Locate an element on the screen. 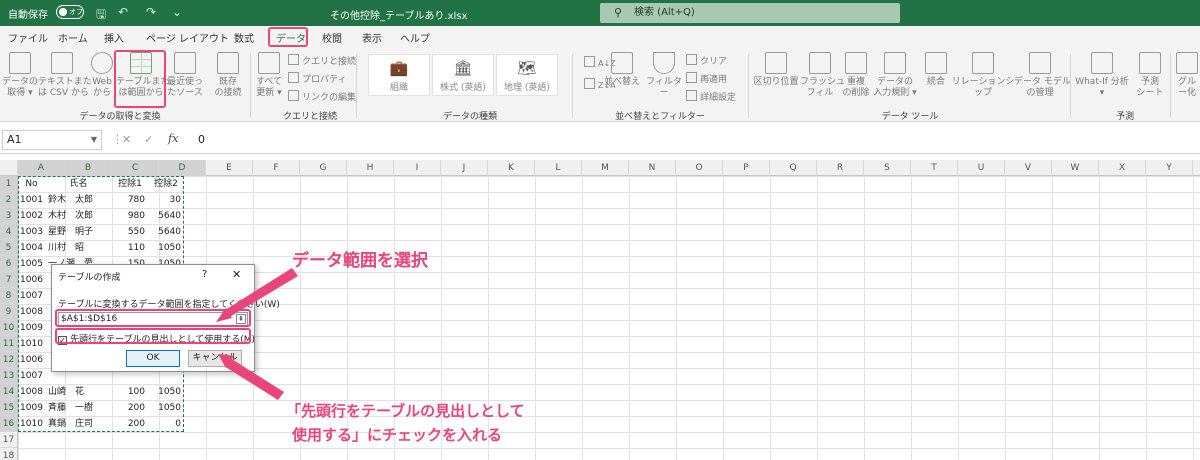  formula-input: 0 is located at coordinates (201, 139).